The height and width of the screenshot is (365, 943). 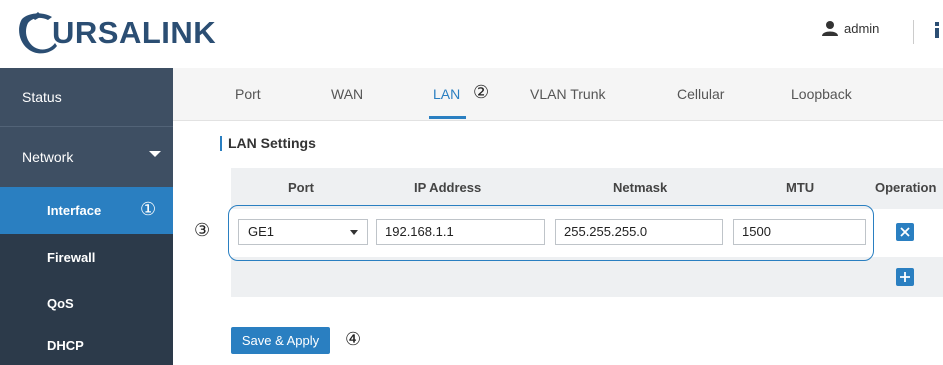 I want to click on brand-name: URSALINK, so click(x=134, y=32).